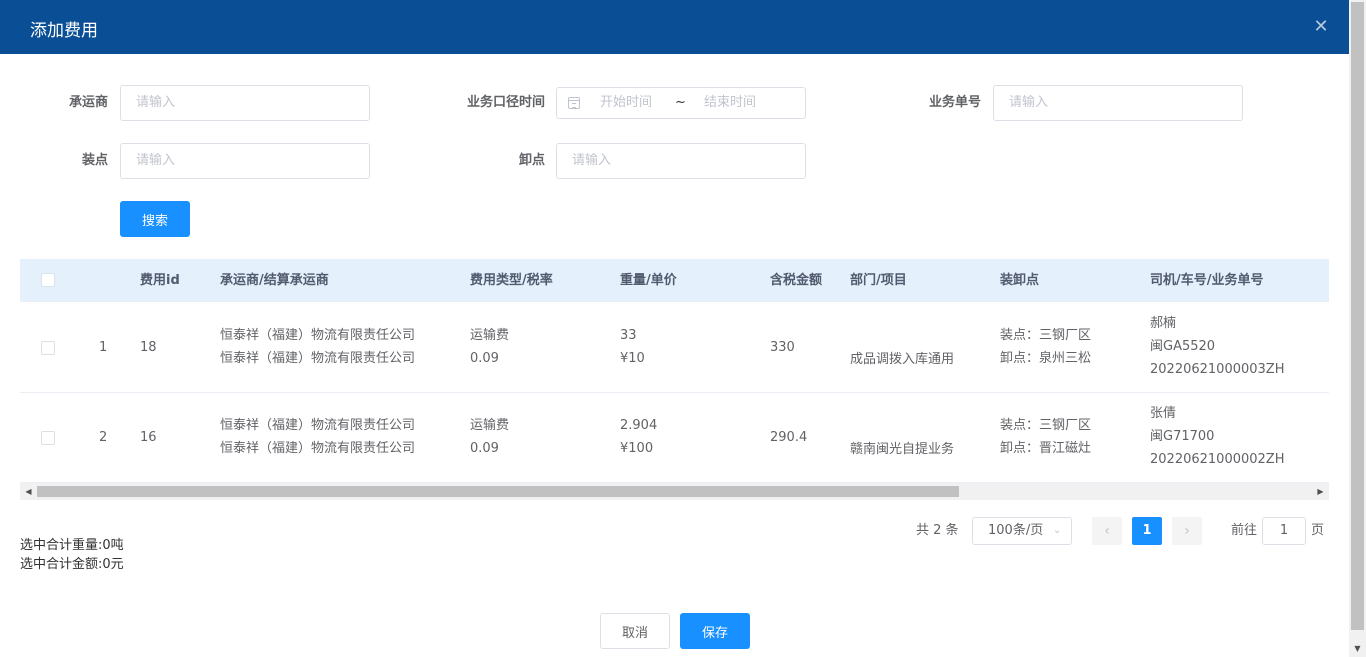 This screenshot has height=657, width=1366. I want to click on unload-point: 卸点：晋江磁灶, so click(1046, 448).